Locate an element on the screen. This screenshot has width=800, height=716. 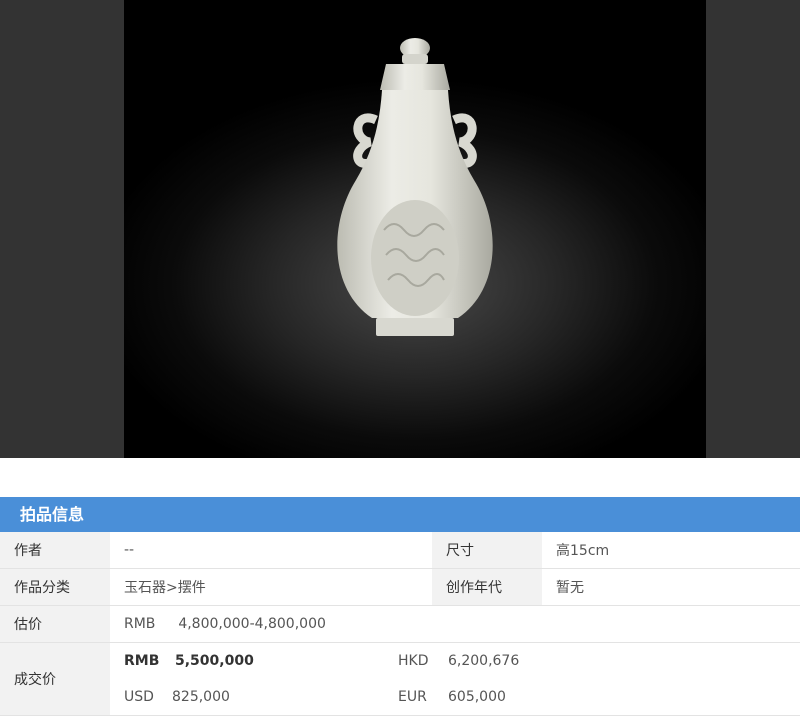
usd-currency: USD is located at coordinates (139, 697).